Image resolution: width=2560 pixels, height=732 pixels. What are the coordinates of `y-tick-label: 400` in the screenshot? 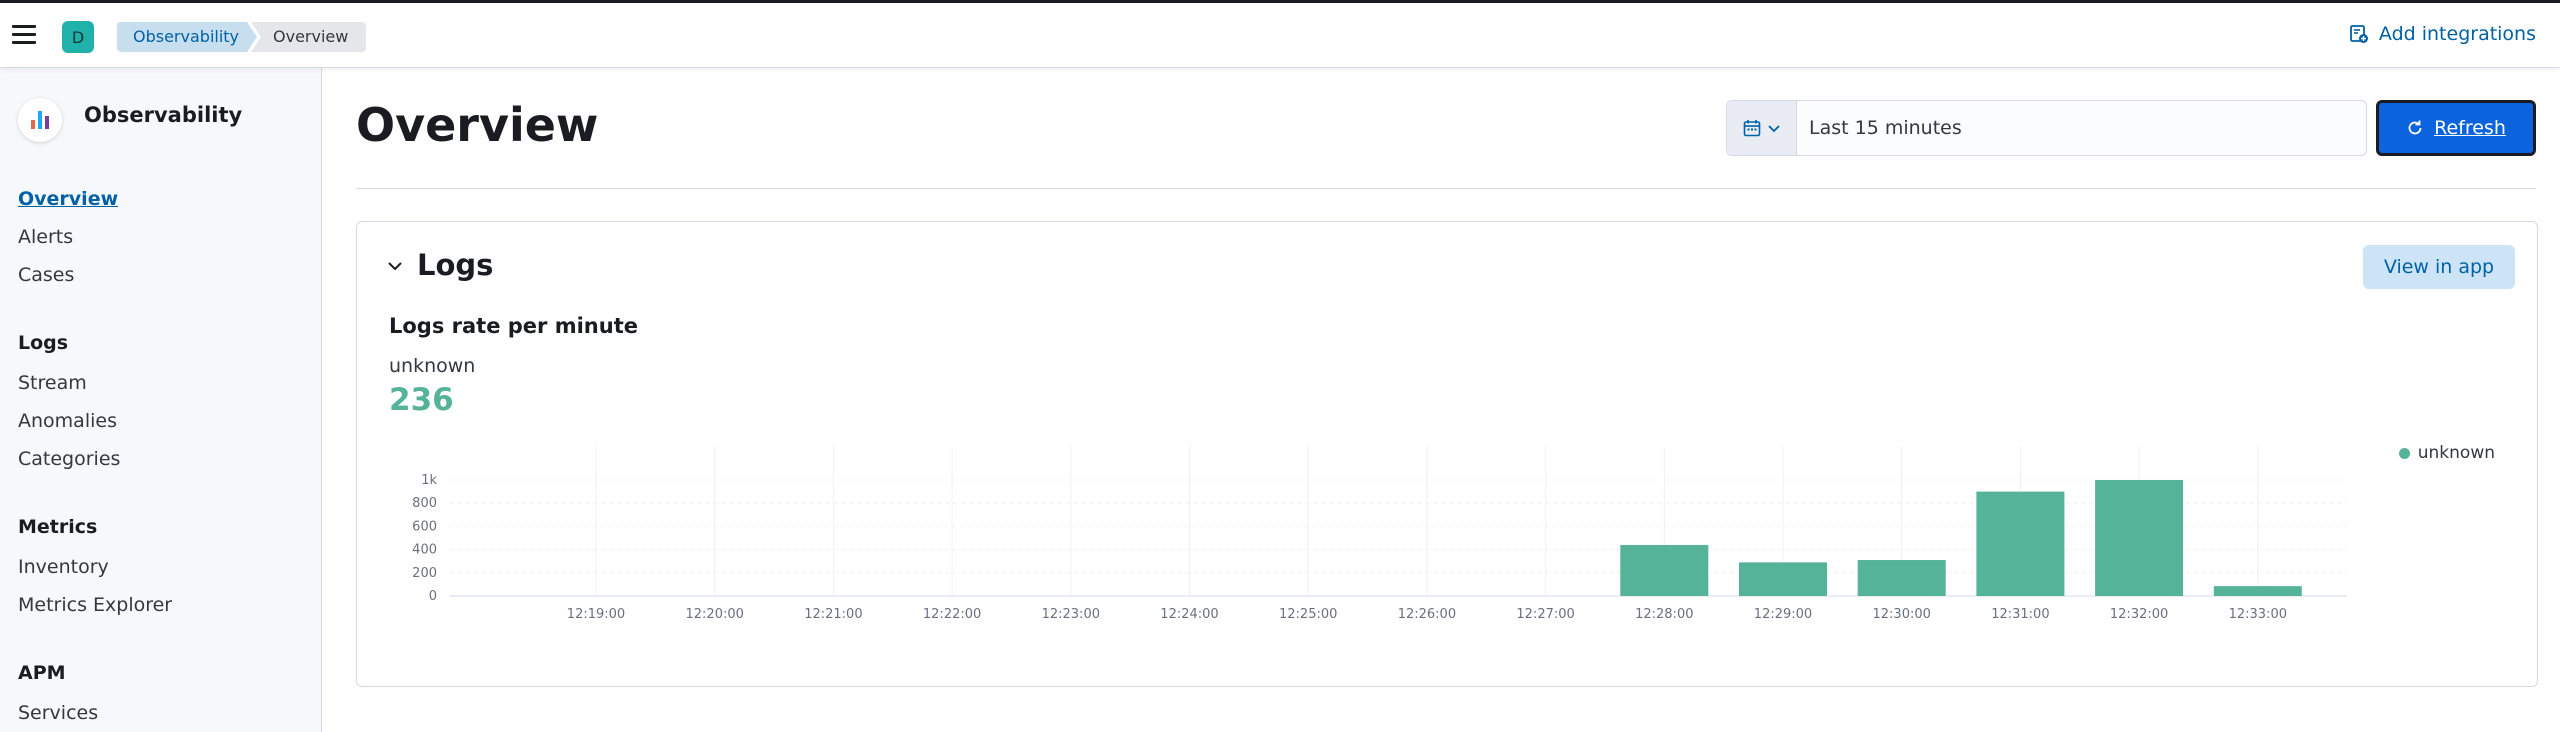 It's located at (424, 550).